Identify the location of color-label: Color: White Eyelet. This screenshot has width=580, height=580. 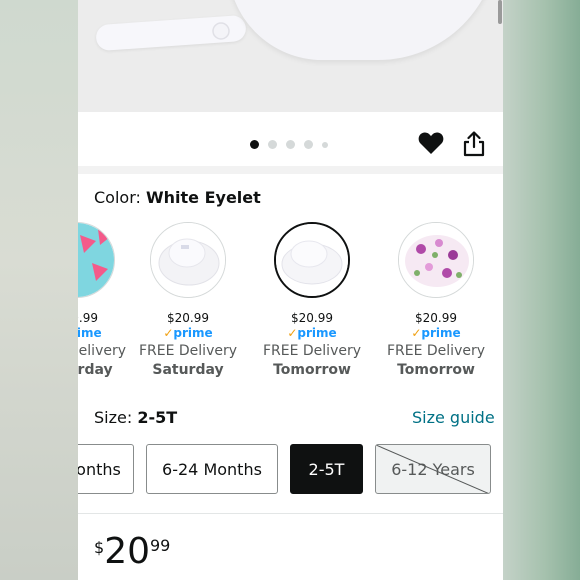
(177, 197).